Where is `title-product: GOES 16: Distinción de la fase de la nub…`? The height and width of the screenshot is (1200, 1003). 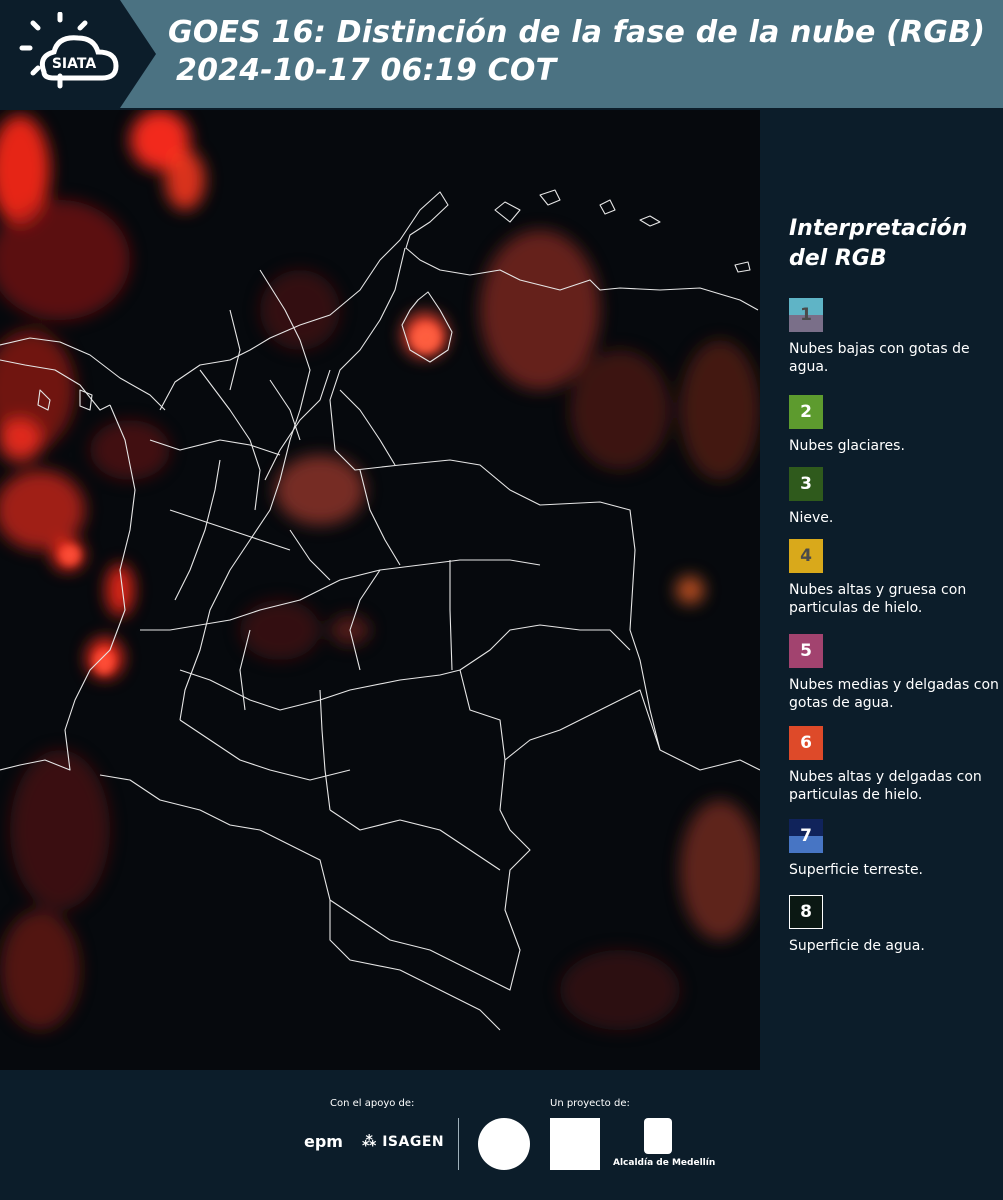
title-product: GOES 16: Distinción de la fase de la nub… is located at coordinates (577, 32).